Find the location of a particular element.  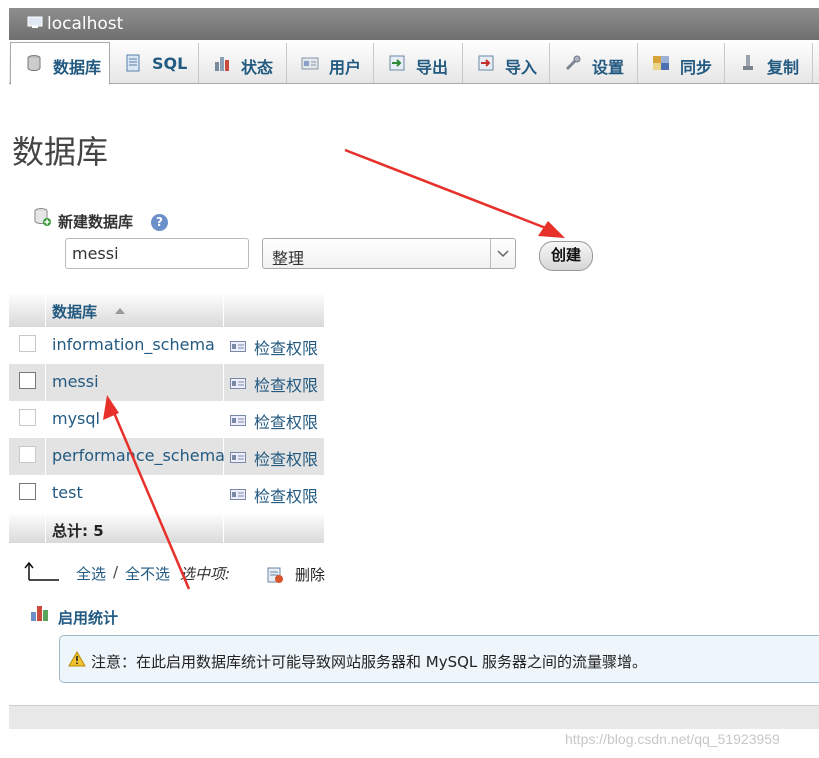

database-link: test is located at coordinates (67, 492).